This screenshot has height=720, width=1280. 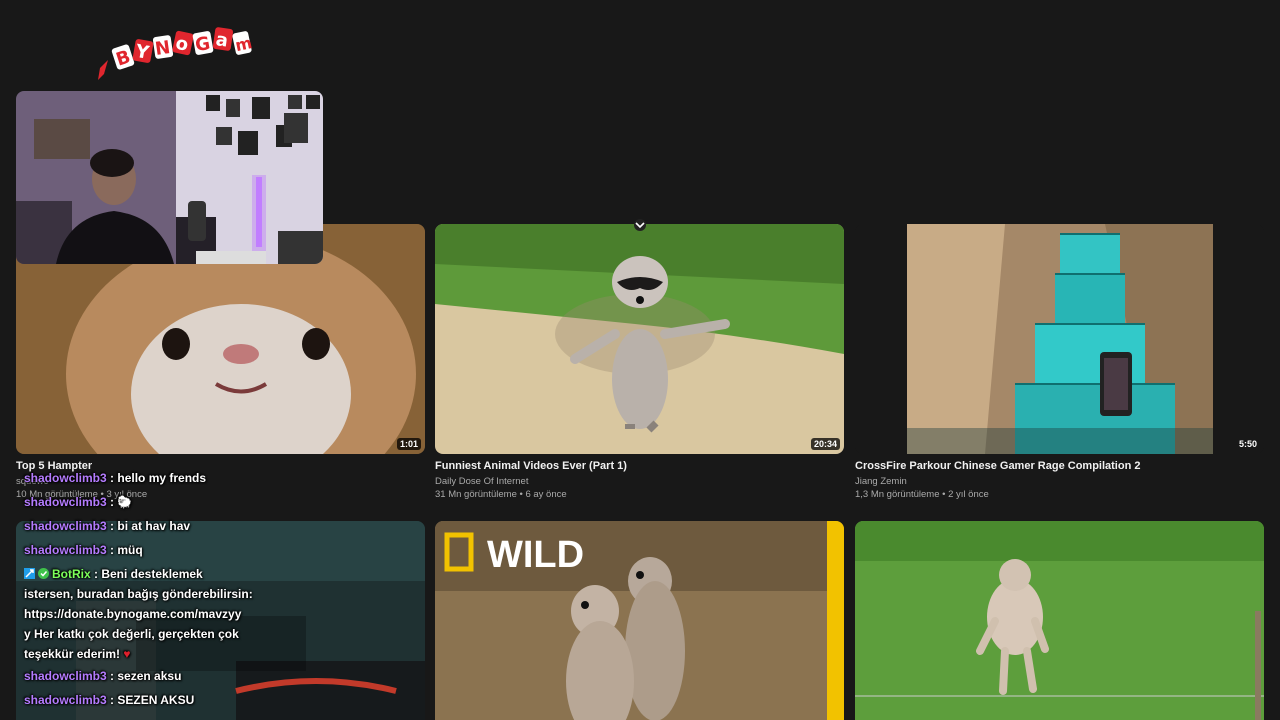 I want to click on video-thumbnail: WILD, so click(x=639, y=620).